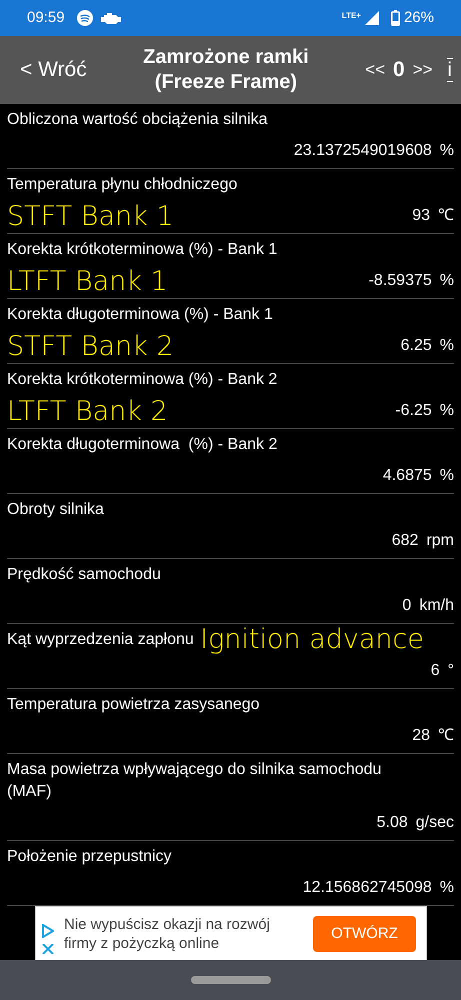 The height and width of the screenshot is (1000, 461). What do you see at coordinates (312, 640) in the screenshot?
I see `annotation-text: Ignition advance` at bounding box center [312, 640].